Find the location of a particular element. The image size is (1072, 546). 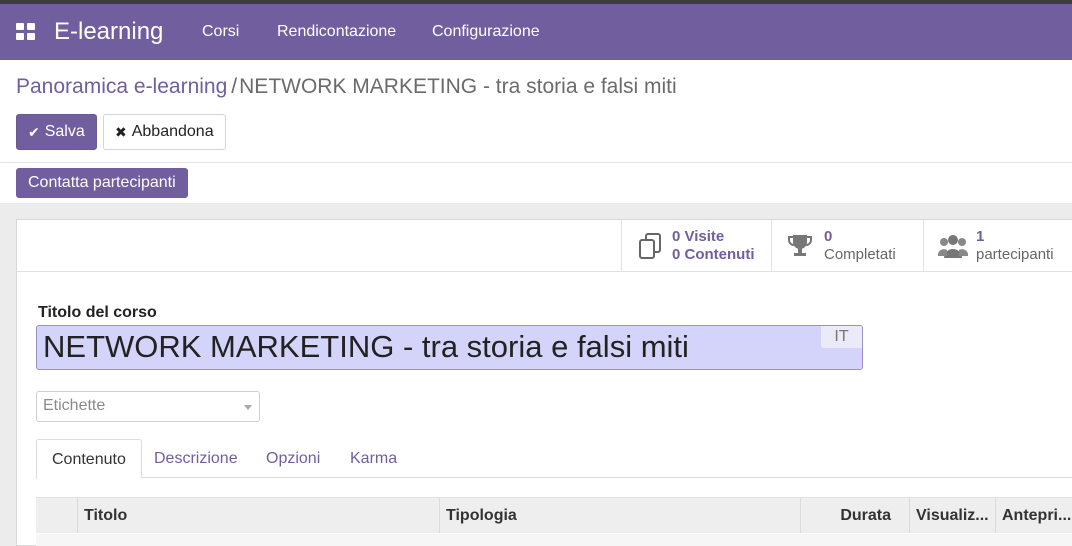

stat-views-value: 0 Visite is located at coordinates (698, 236).